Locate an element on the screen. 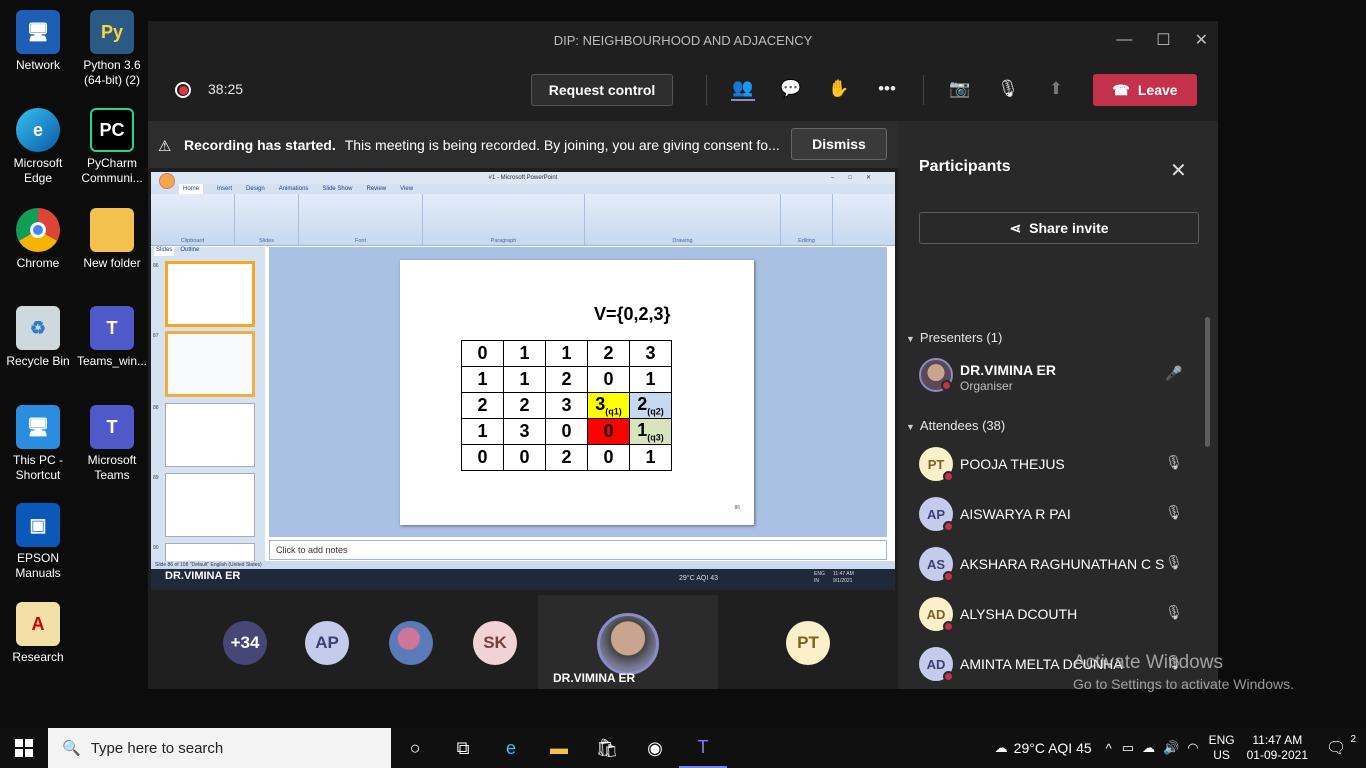  notes-field: Click to add notes is located at coordinates (578, 550).